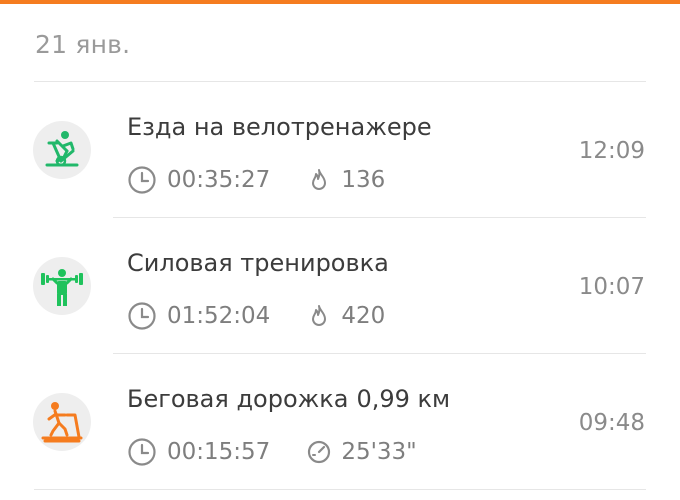  What do you see at coordinates (340, 2) in the screenshot?
I see `top-accent-bar` at bounding box center [340, 2].